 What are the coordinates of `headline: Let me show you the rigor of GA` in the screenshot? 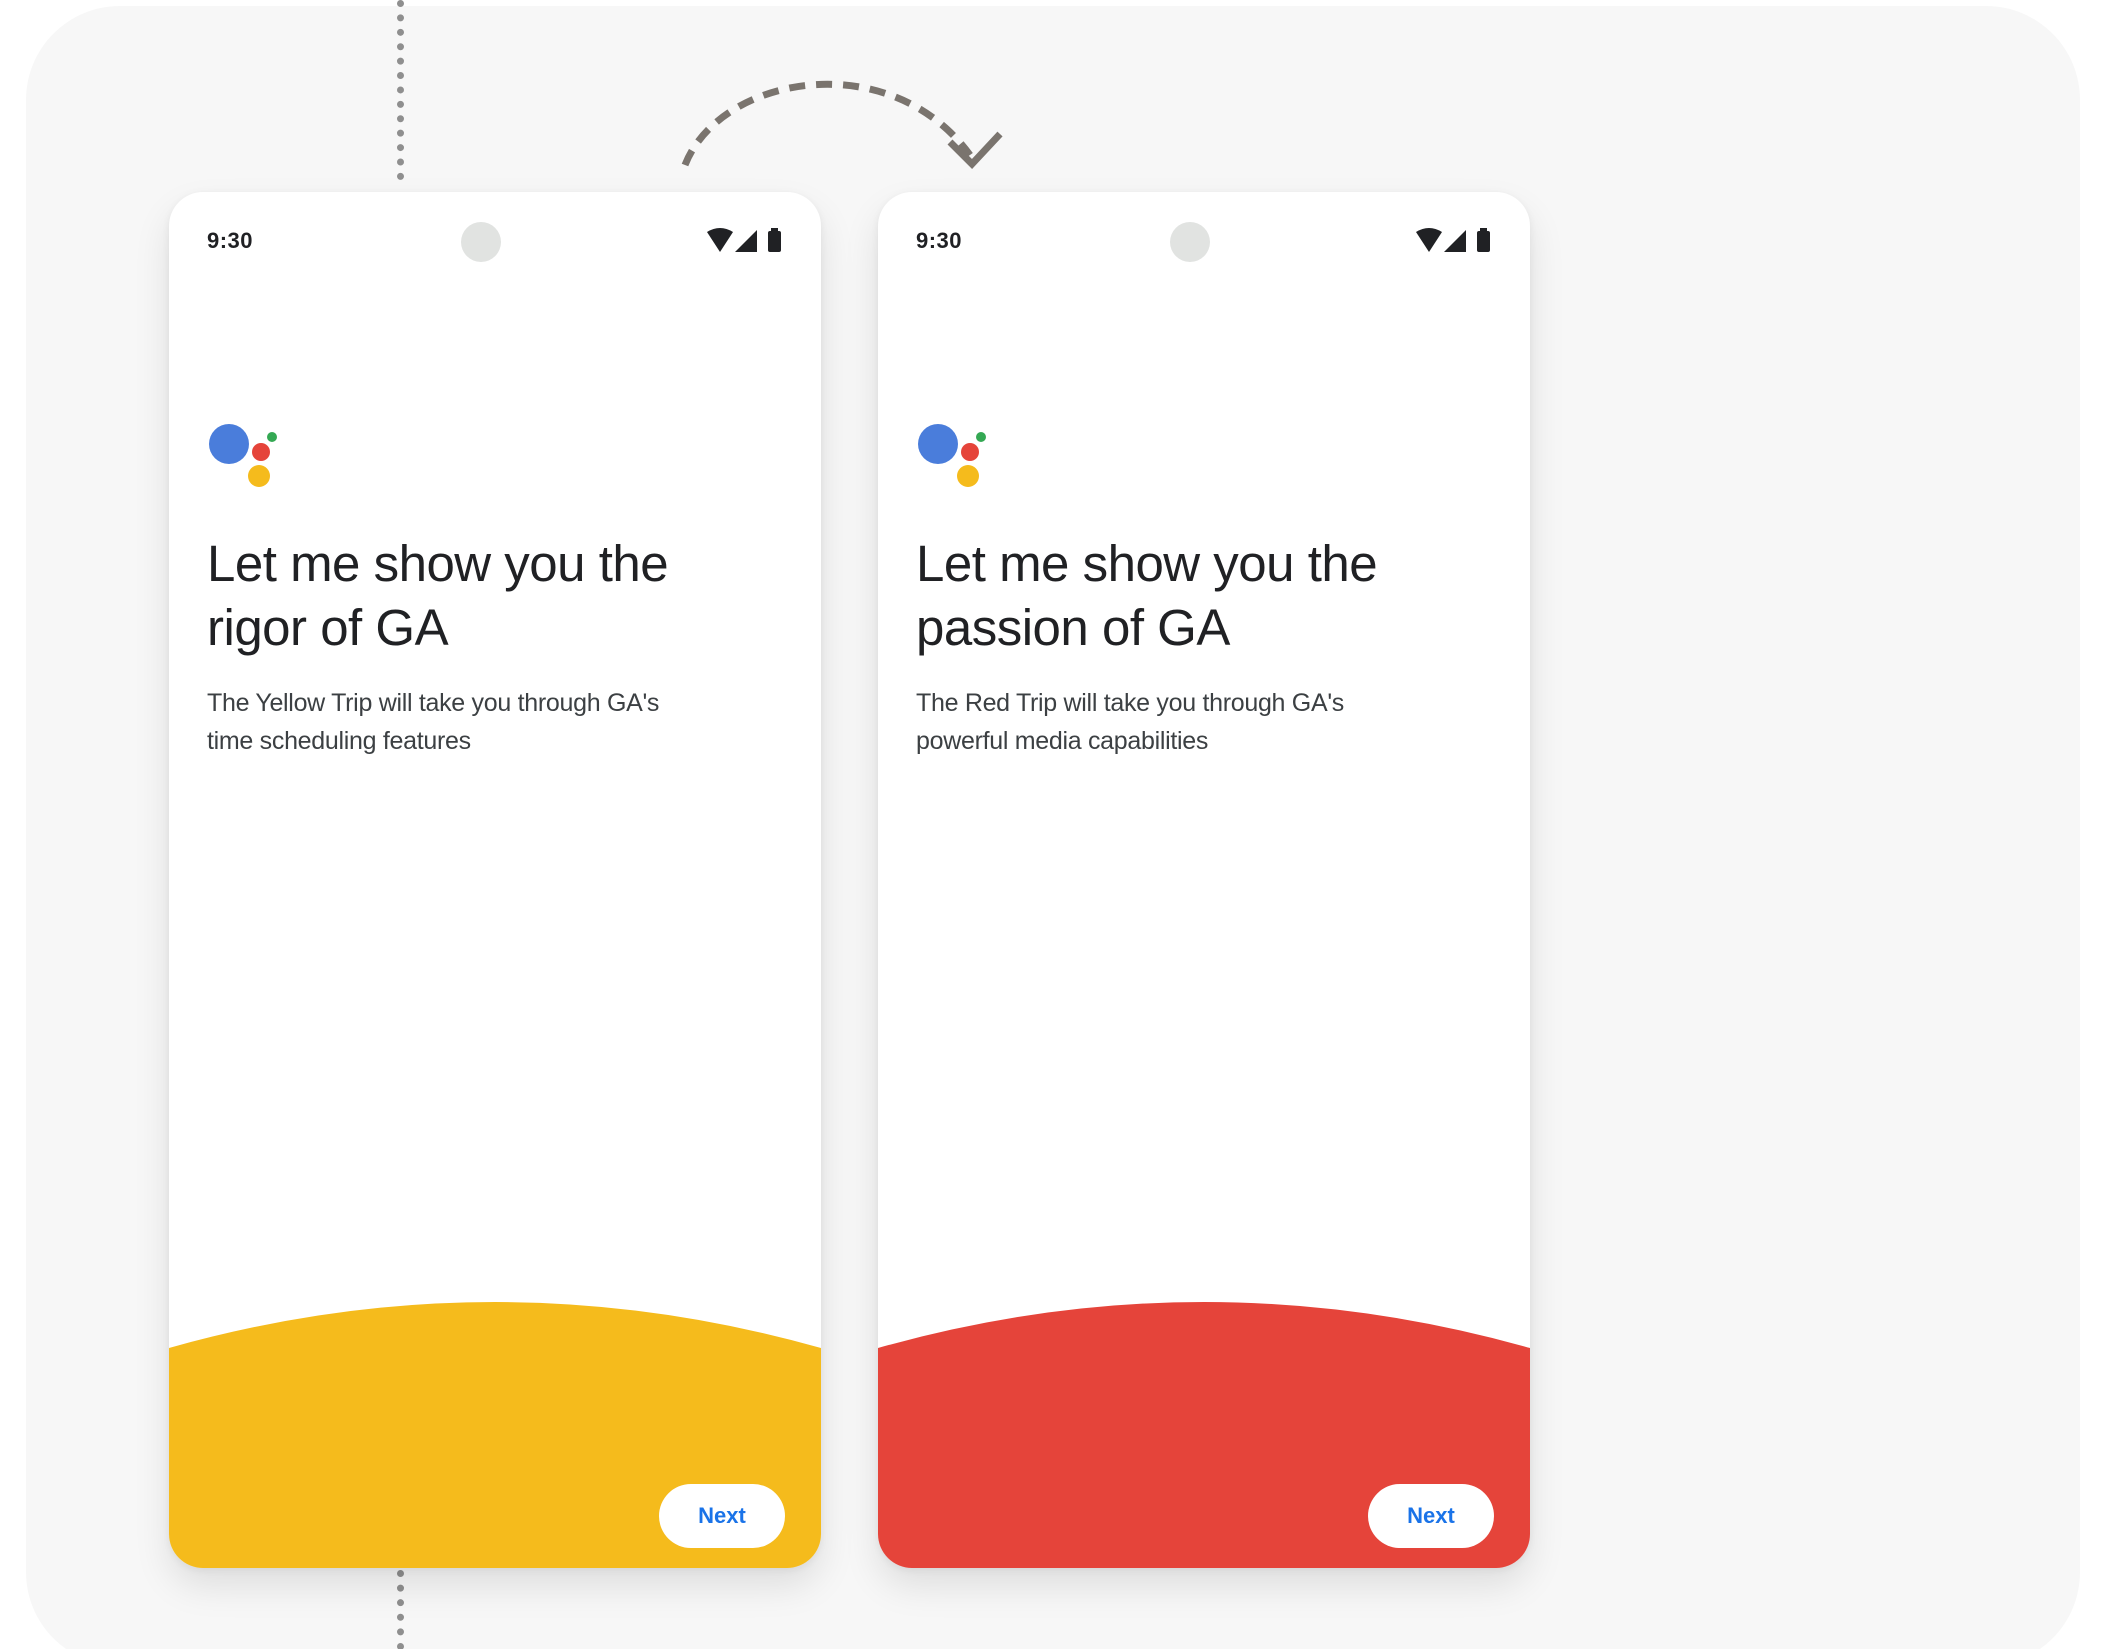 It's located at (497, 596).